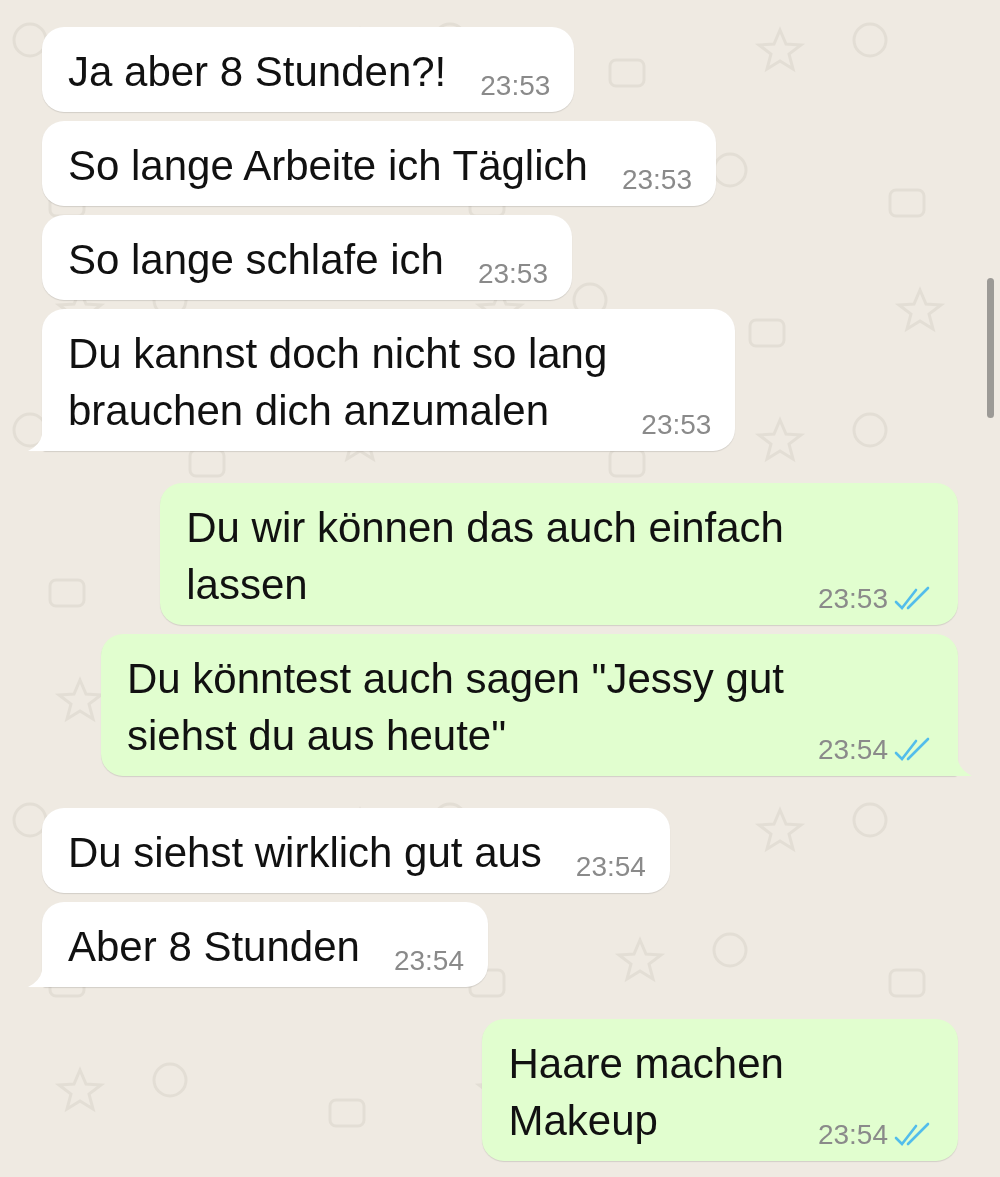 Image resolution: width=1000 pixels, height=1177 pixels. I want to click on message-text: Du siehst wirklich gut aus, so click(305, 853).